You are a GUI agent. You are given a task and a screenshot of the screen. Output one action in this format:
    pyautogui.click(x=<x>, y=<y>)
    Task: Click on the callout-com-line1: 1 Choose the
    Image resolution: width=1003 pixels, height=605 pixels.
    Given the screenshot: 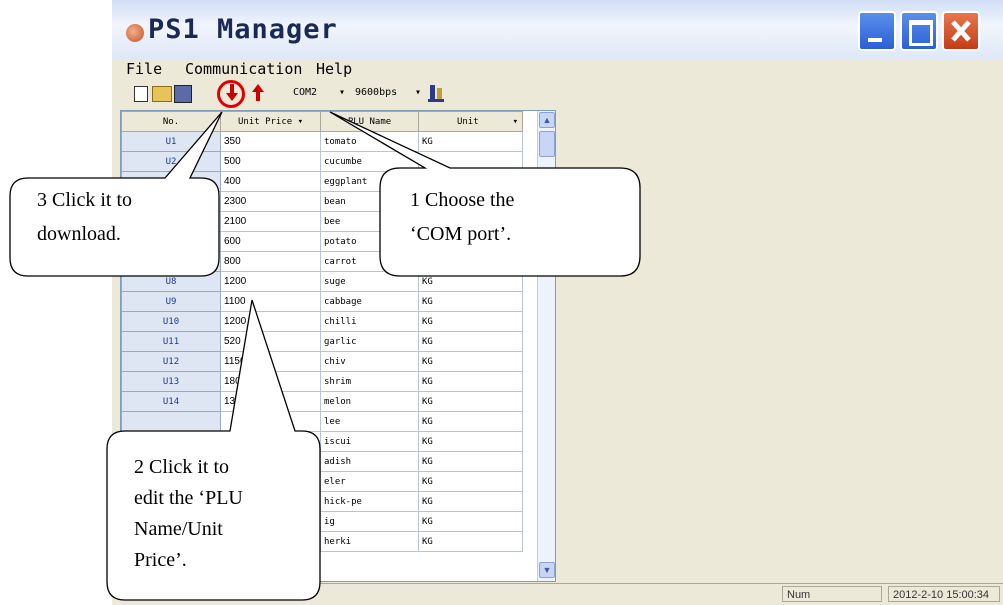 What is the action you would take?
    pyautogui.click(x=462, y=200)
    